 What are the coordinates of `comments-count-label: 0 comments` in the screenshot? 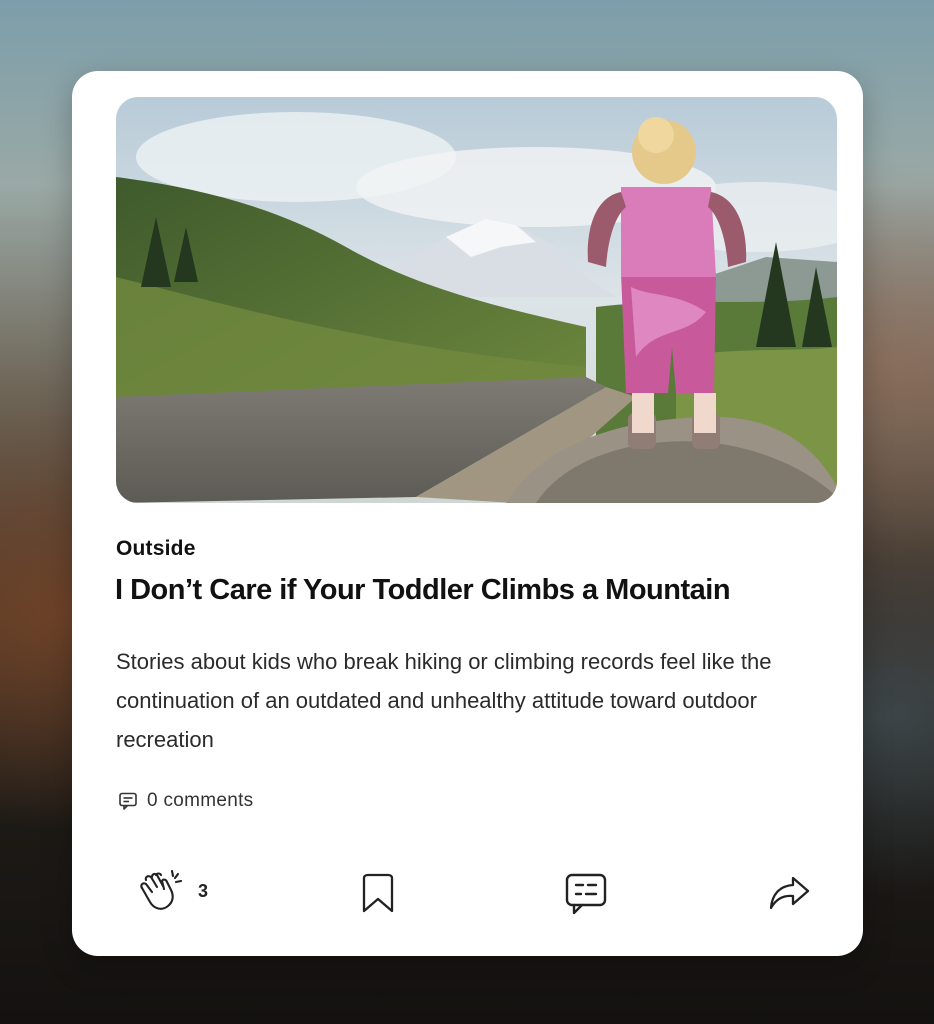 It's located at (200, 800).